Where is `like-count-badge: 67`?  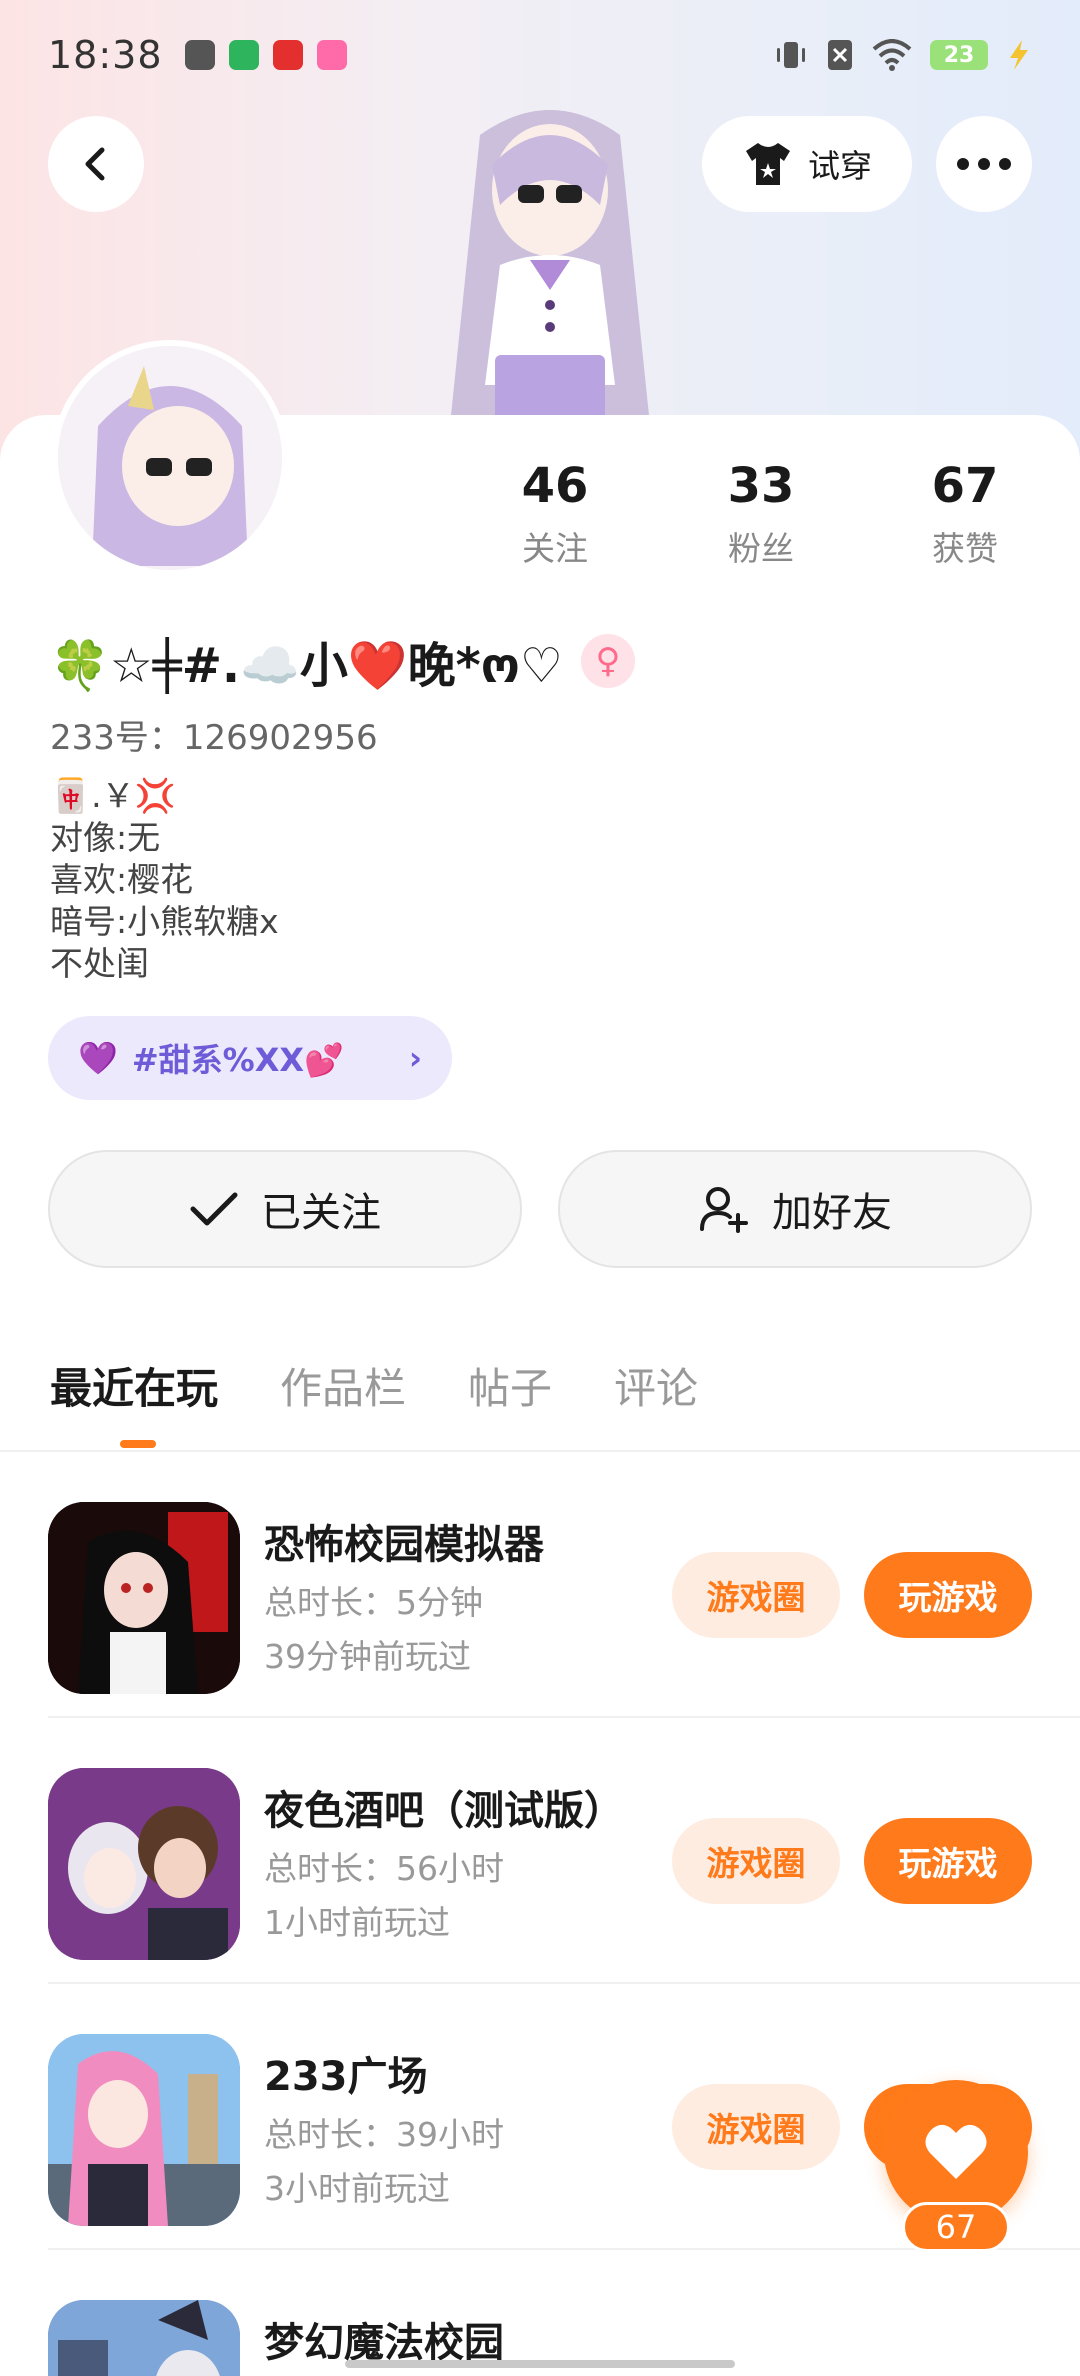 like-count-badge: 67 is located at coordinates (956, 2227).